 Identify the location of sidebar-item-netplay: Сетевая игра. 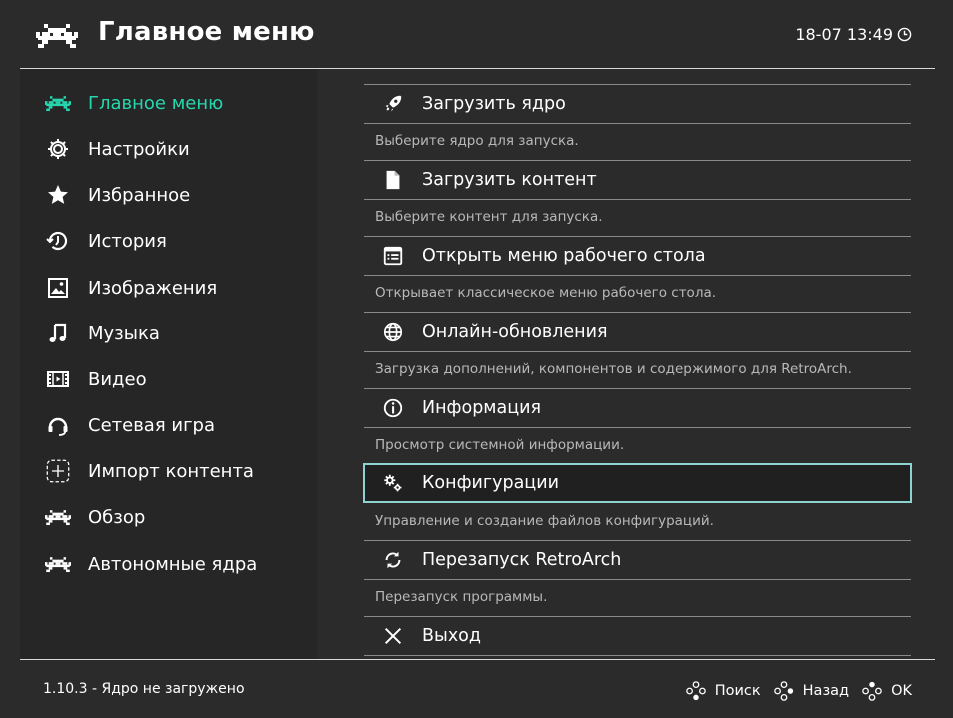
(168, 425).